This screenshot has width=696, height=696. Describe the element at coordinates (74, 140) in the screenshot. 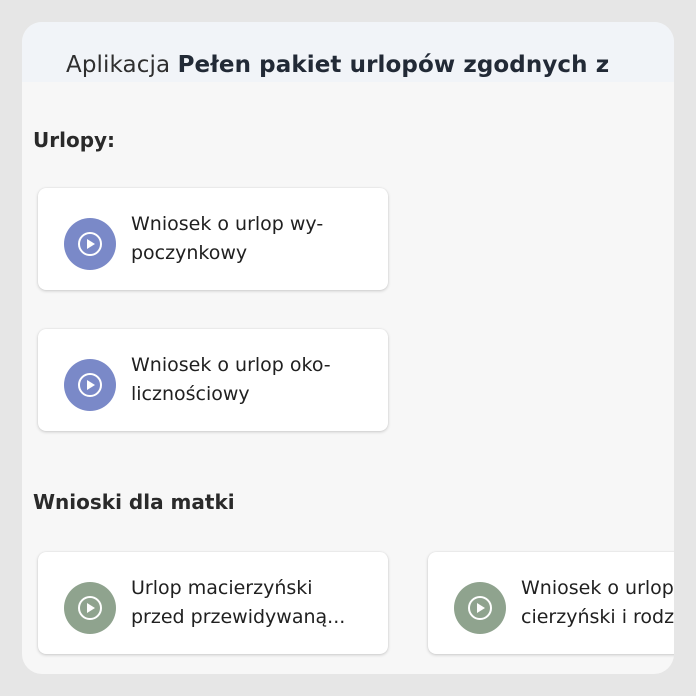

I see `section-title-urlopy: Urlopy:` at that location.